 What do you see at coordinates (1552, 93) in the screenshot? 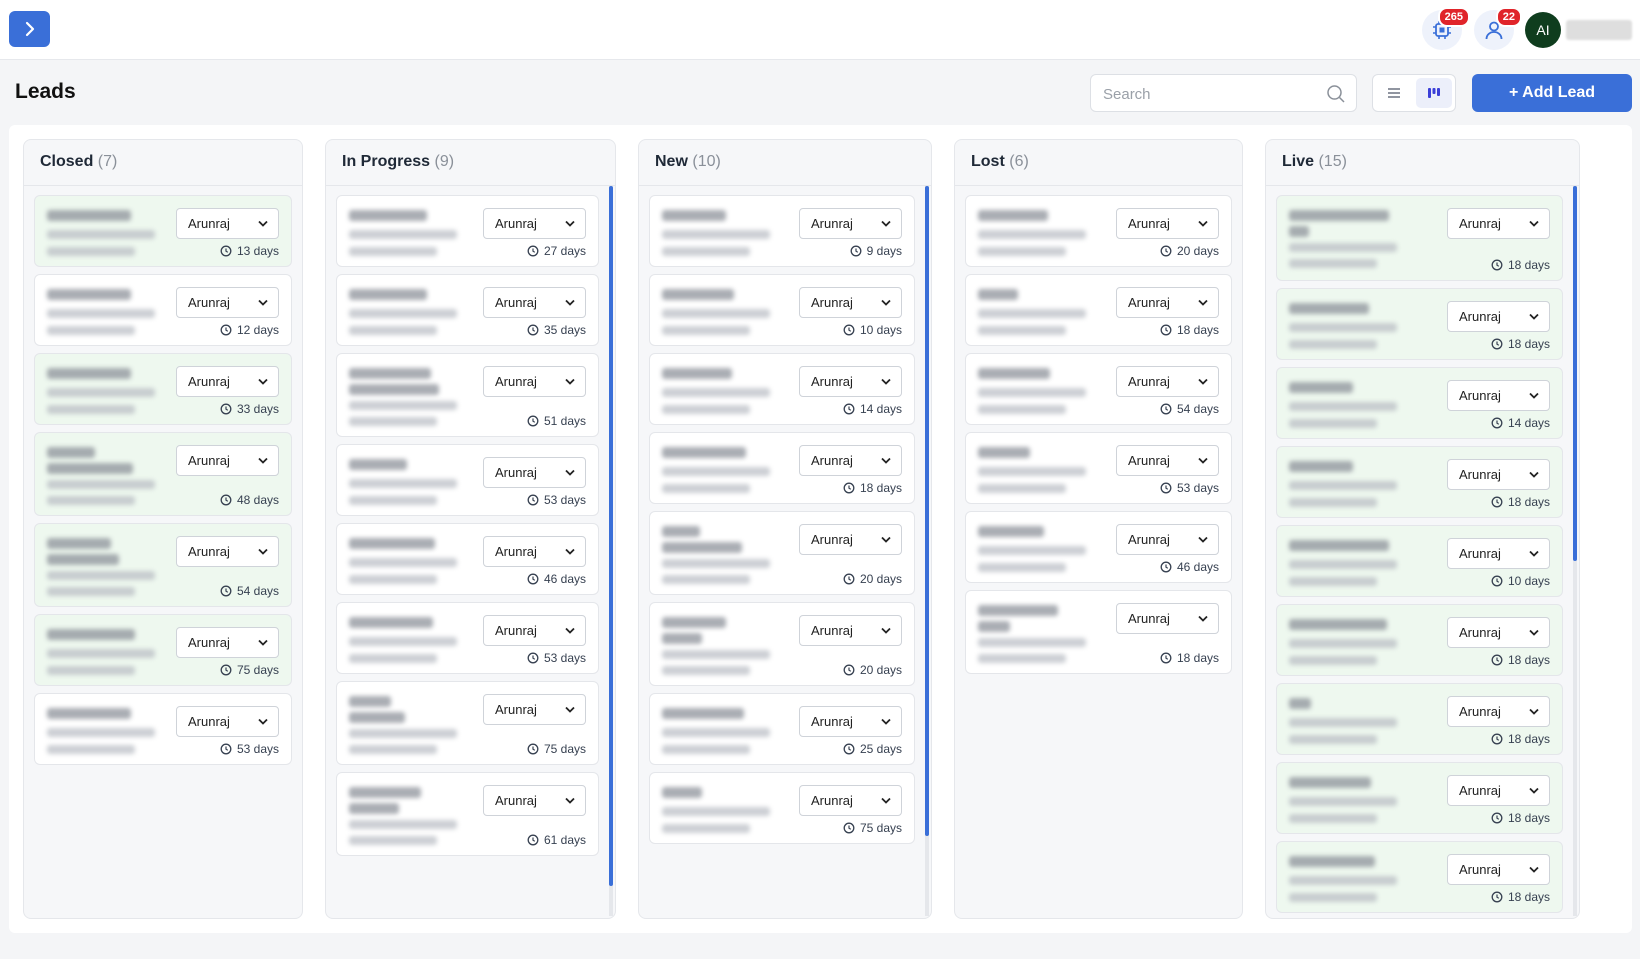
I see `add-lead-button: + Add Lead` at bounding box center [1552, 93].